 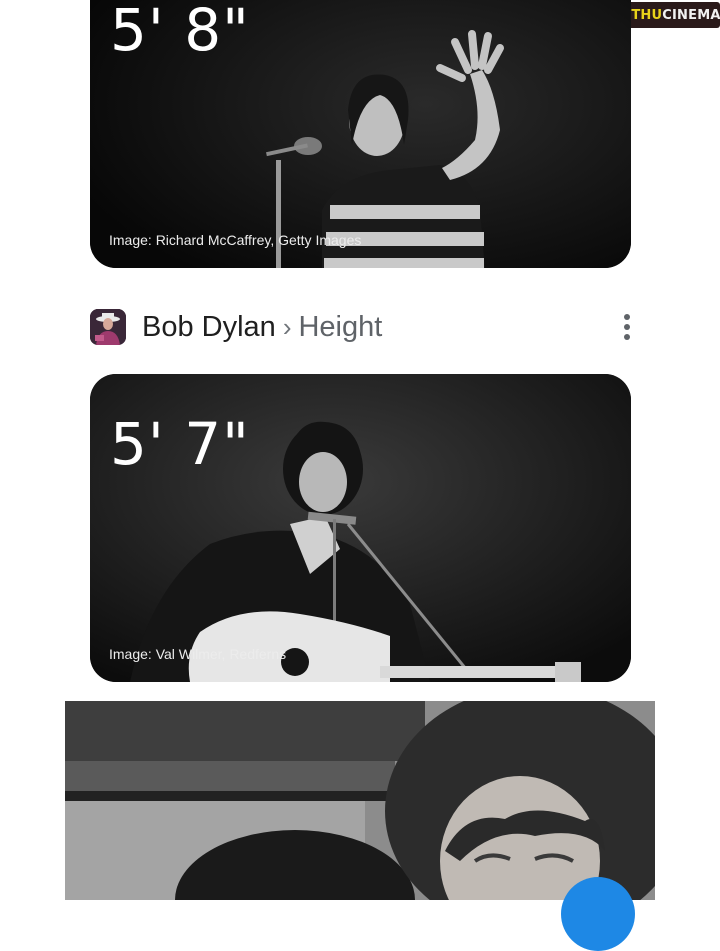 I want to click on floating-action-button, so click(x=598, y=914).